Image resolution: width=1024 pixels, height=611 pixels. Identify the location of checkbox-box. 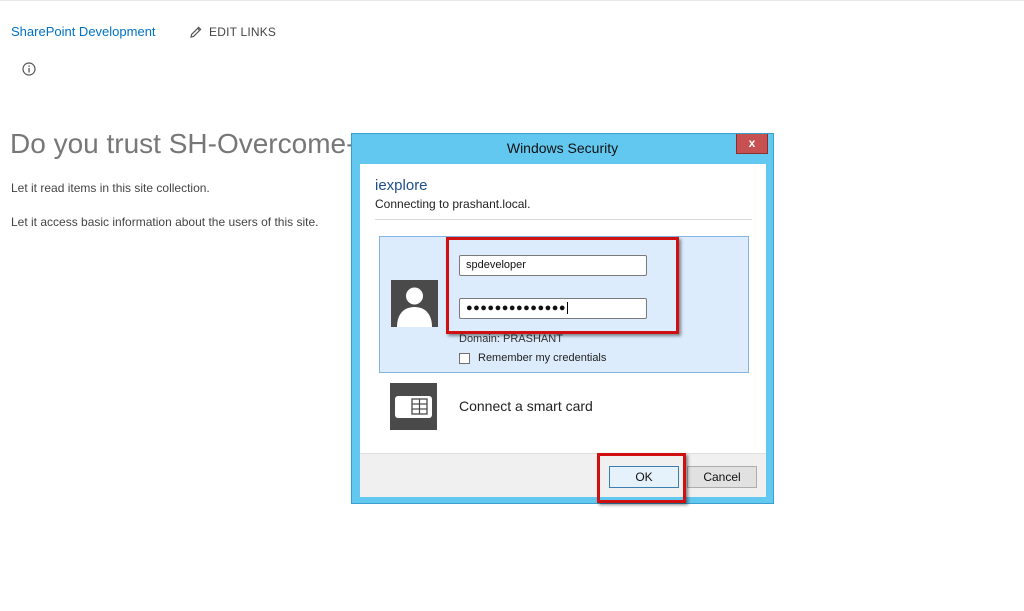
(464, 358).